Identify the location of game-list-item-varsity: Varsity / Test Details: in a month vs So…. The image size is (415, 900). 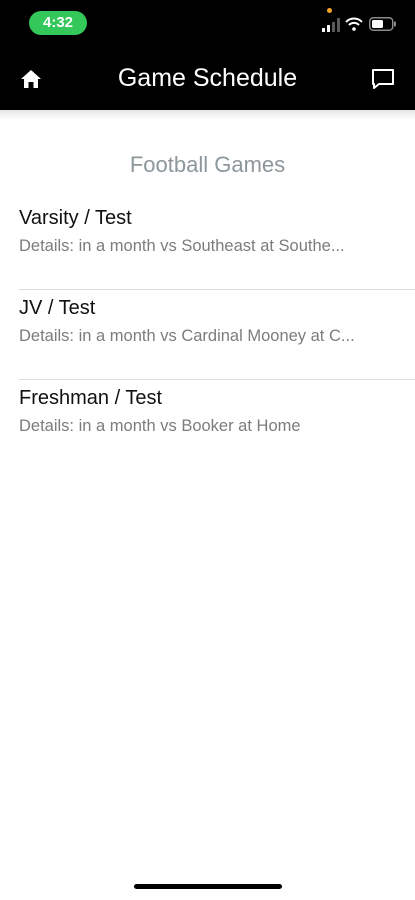
(207, 245).